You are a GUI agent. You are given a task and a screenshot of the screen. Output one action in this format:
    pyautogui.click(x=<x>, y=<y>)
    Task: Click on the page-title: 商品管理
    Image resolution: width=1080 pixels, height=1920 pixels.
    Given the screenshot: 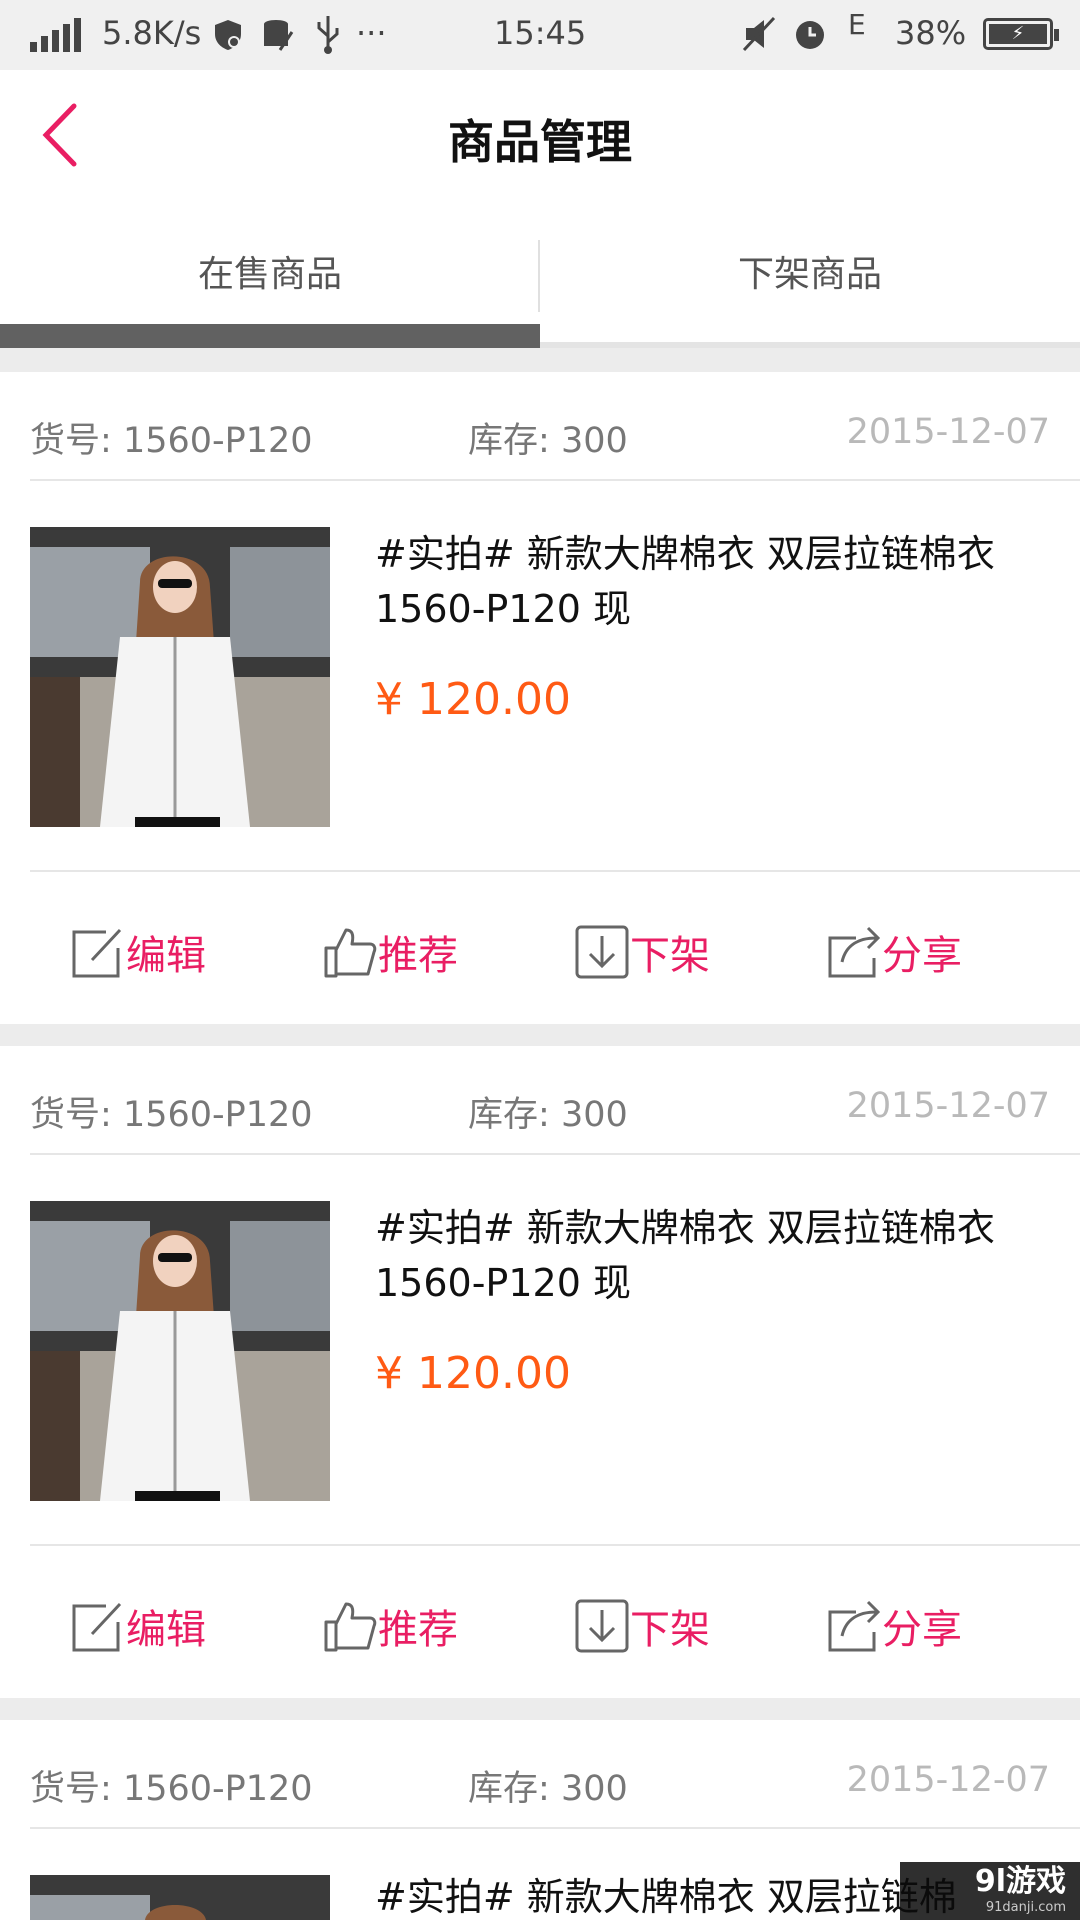 What is the action you would take?
    pyautogui.click(x=540, y=142)
    